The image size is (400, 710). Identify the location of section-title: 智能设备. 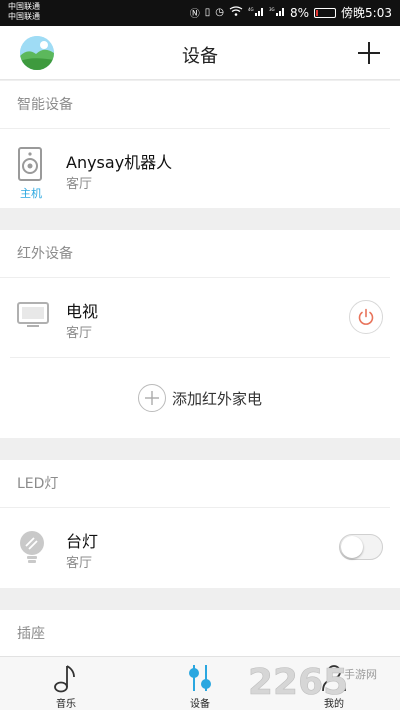
(195, 105).